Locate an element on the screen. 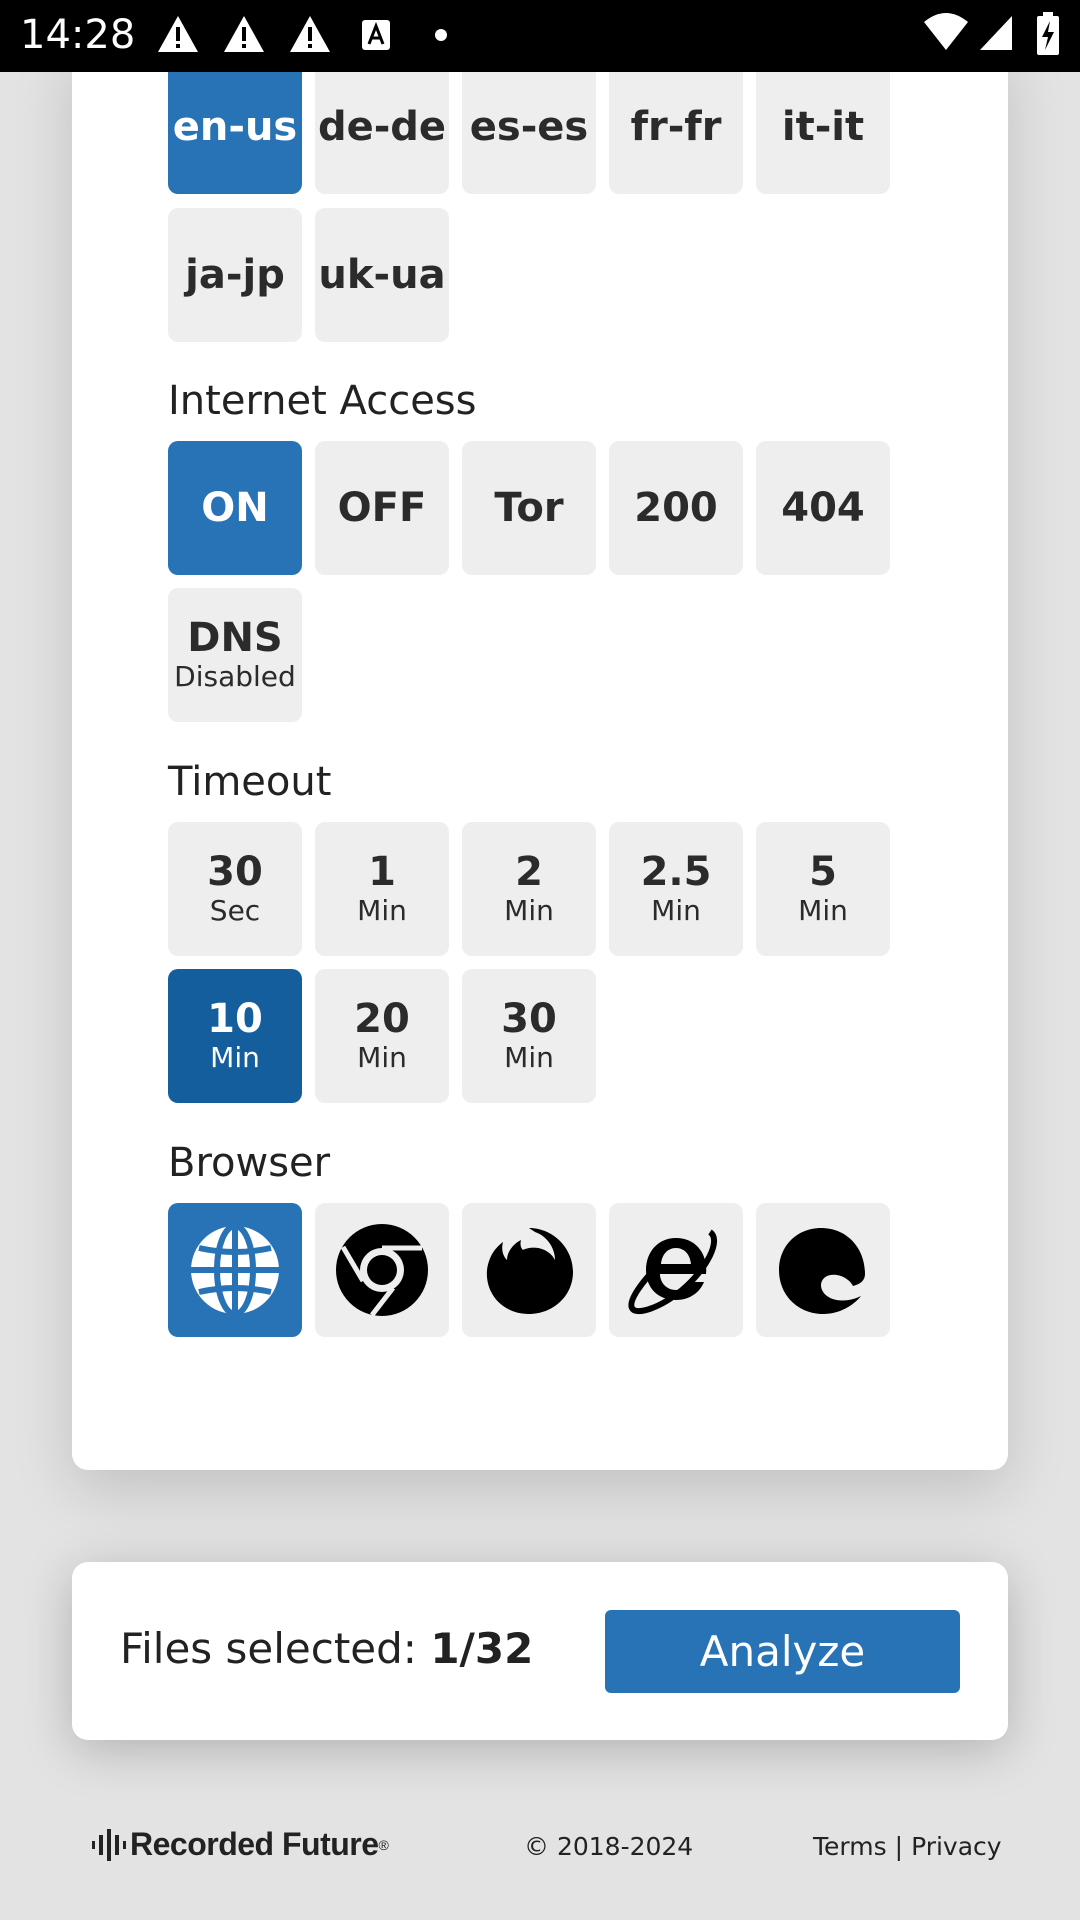 The height and width of the screenshot is (1920, 1080). timeout-value: 2.5 is located at coordinates (676, 872).